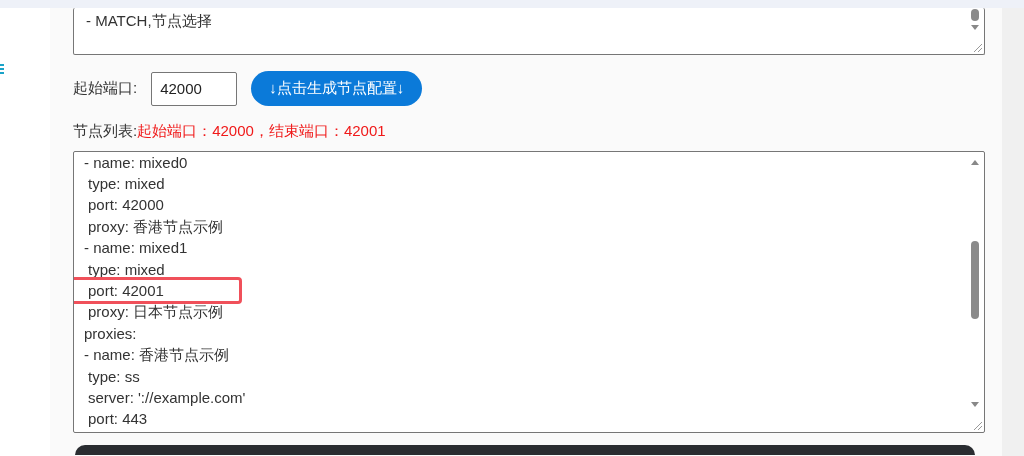 The height and width of the screenshot is (456, 1024). I want to click on start-port-input: 42000, so click(194, 88).